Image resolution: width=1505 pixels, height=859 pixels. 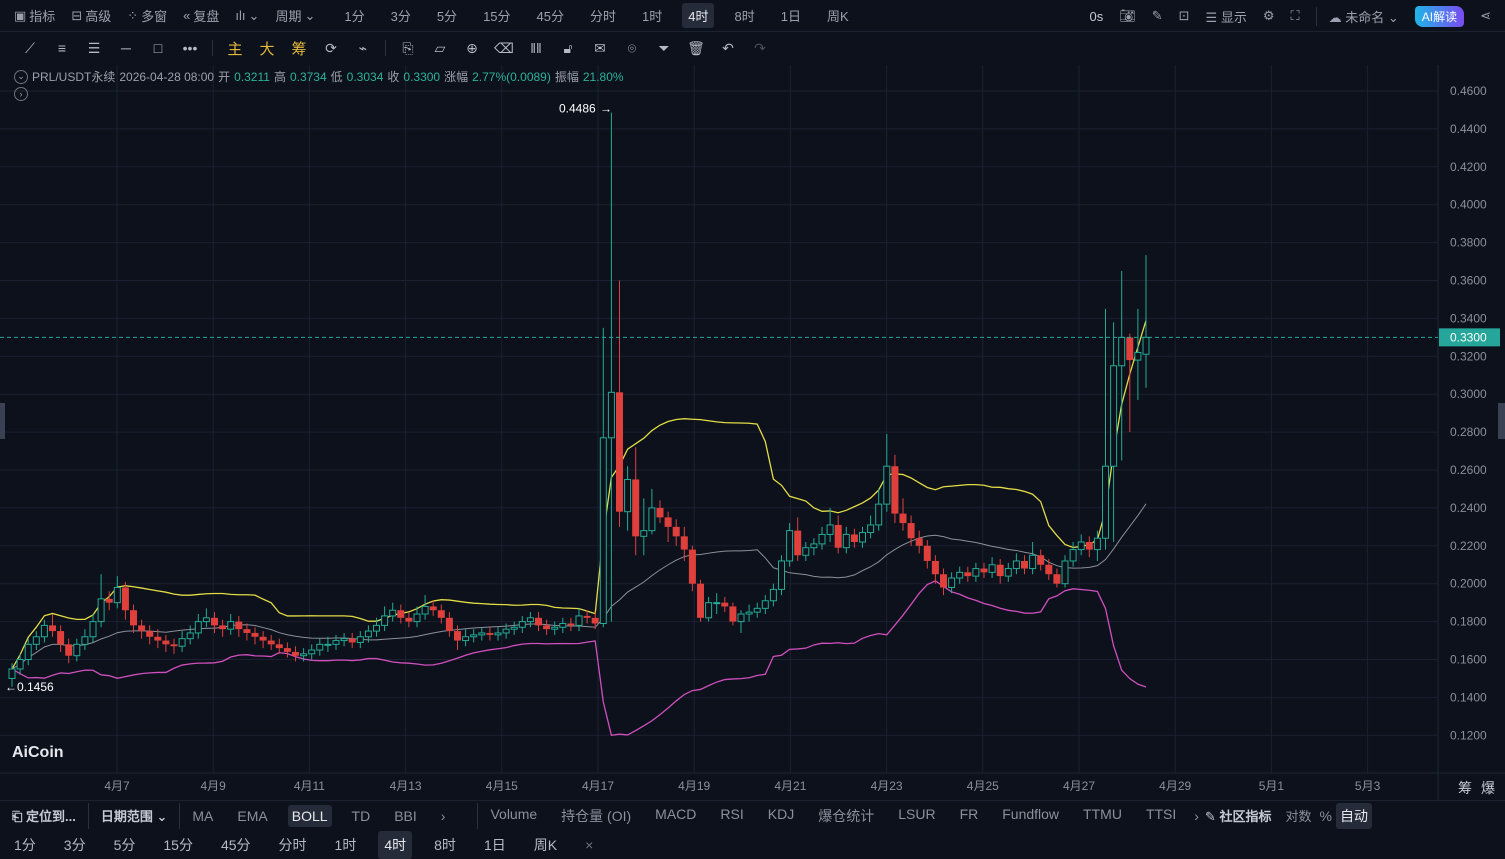 What do you see at coordinates (202, 816) in the screenshot?
I see `main-indicator-tab: MA` at bounding box center [202, 816].